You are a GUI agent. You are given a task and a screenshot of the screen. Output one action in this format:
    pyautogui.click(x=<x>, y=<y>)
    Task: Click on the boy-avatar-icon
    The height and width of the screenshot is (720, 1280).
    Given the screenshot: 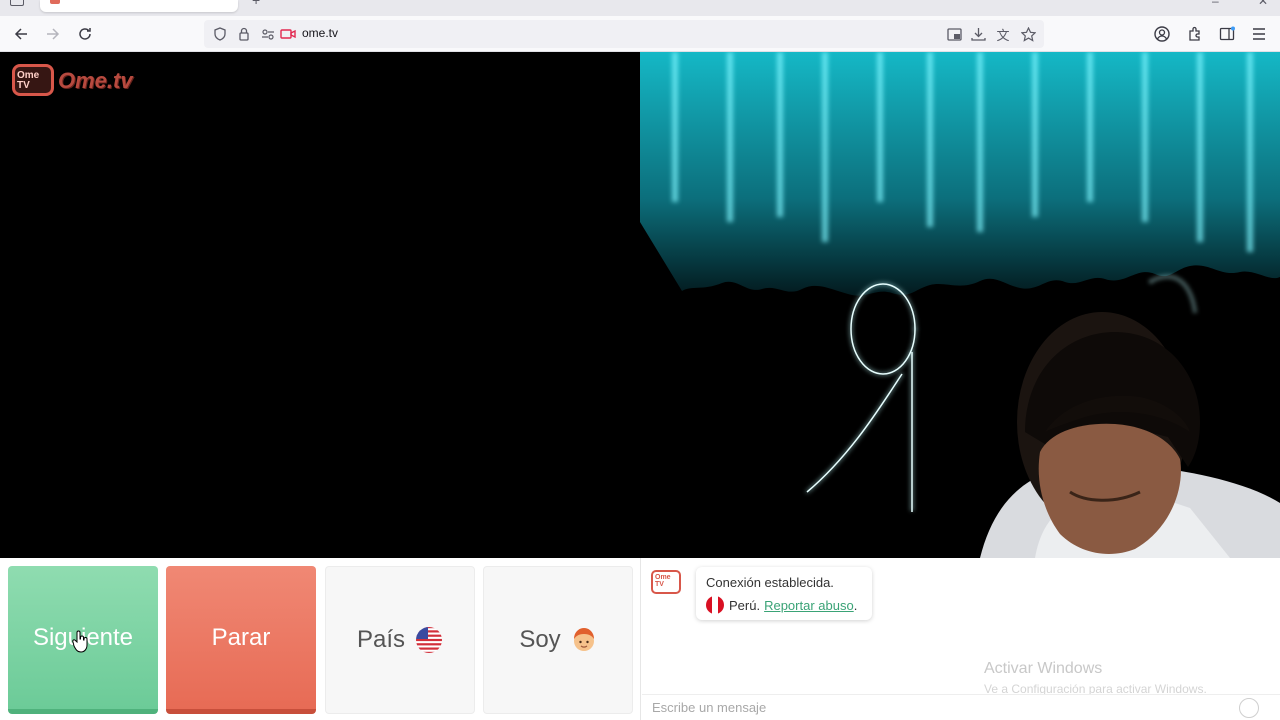 What is the action you would take?
    pyautogui.click(x=583, y=639)
    